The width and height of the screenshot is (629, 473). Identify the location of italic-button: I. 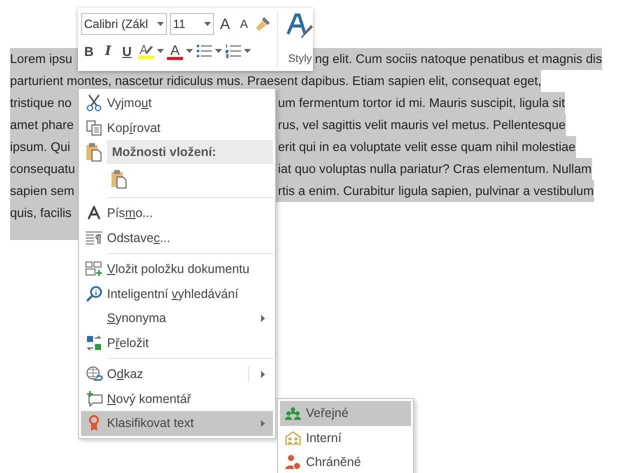
(108, 51).